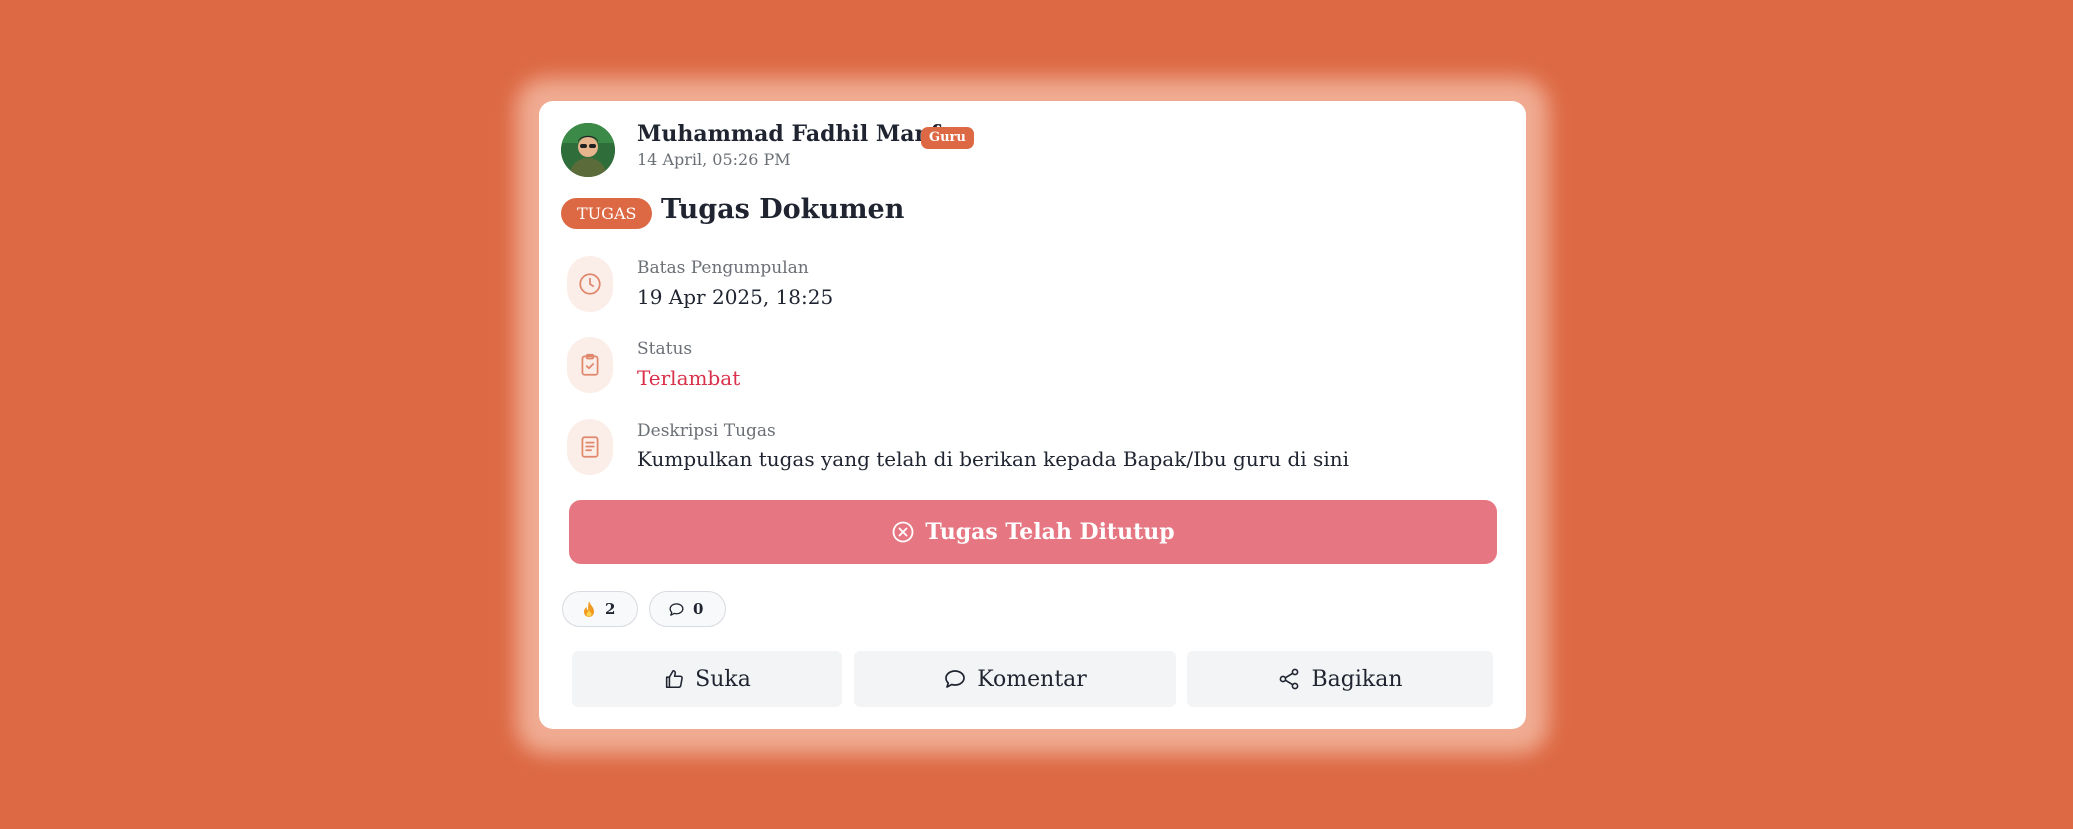  I want to click on deadline-label: Batas Pengumpulan, so click(723, 268).